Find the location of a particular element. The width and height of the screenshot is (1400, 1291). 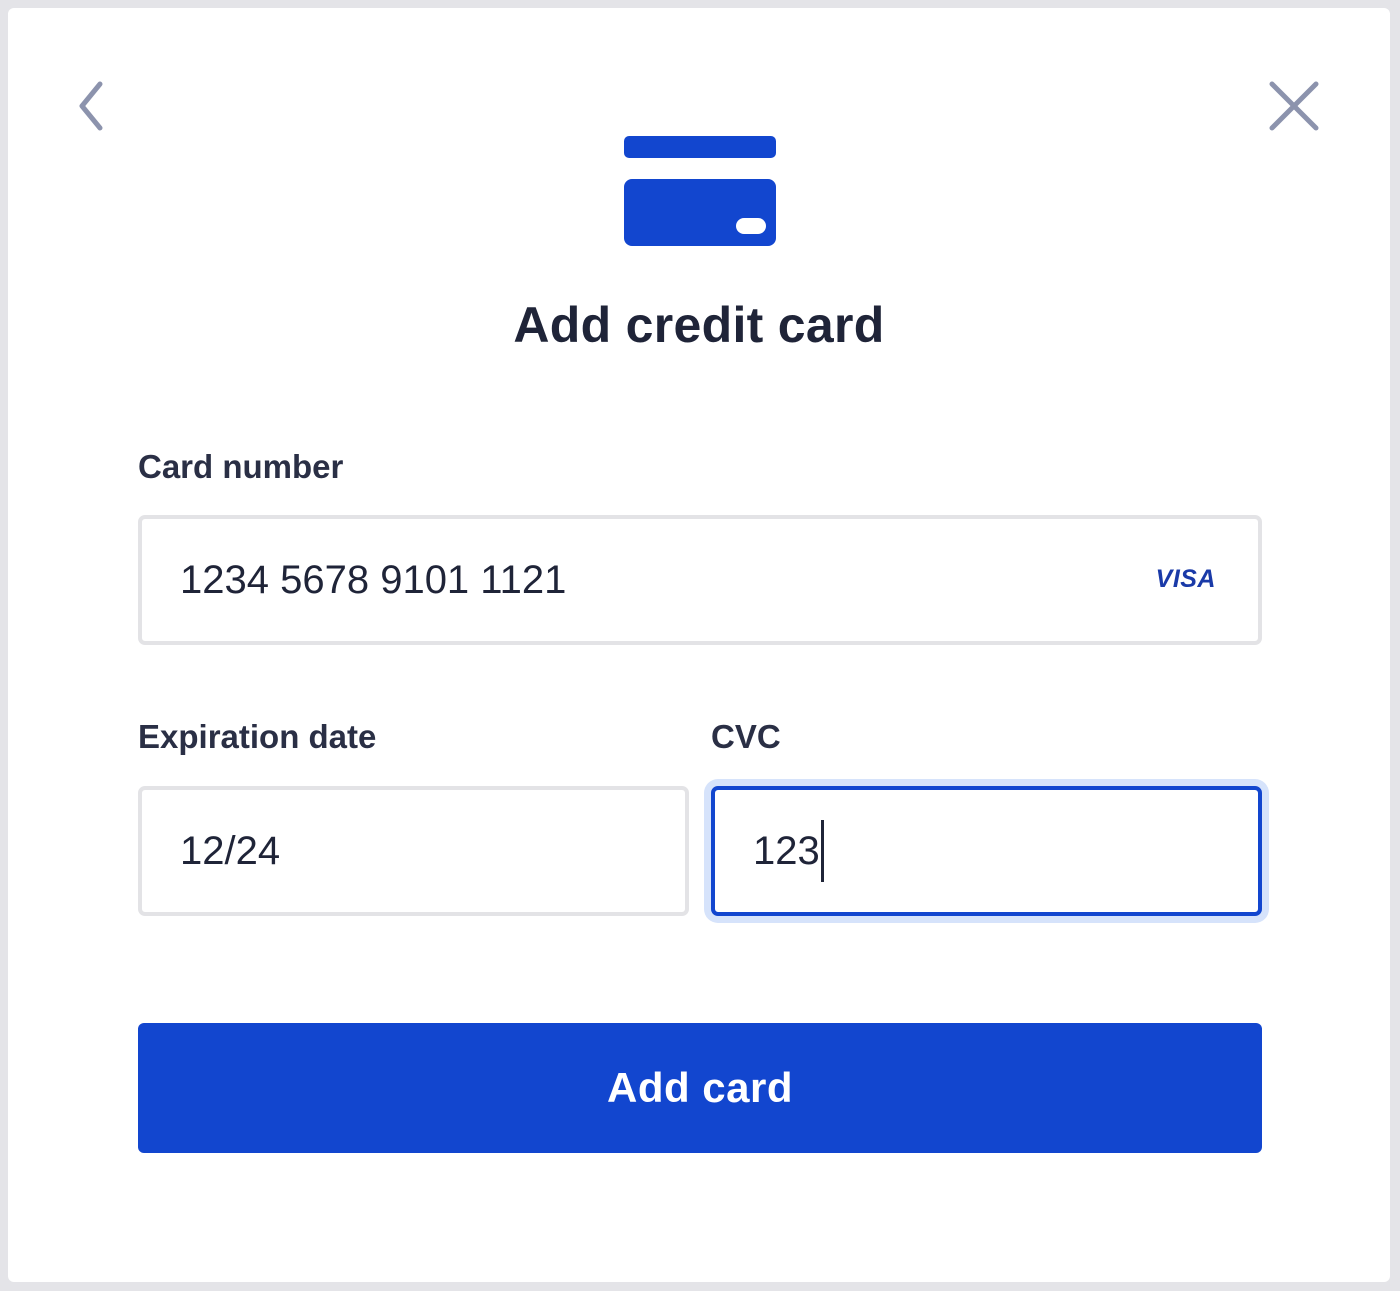

dialog-title: Add credit card is located at coordinates (699, 325).